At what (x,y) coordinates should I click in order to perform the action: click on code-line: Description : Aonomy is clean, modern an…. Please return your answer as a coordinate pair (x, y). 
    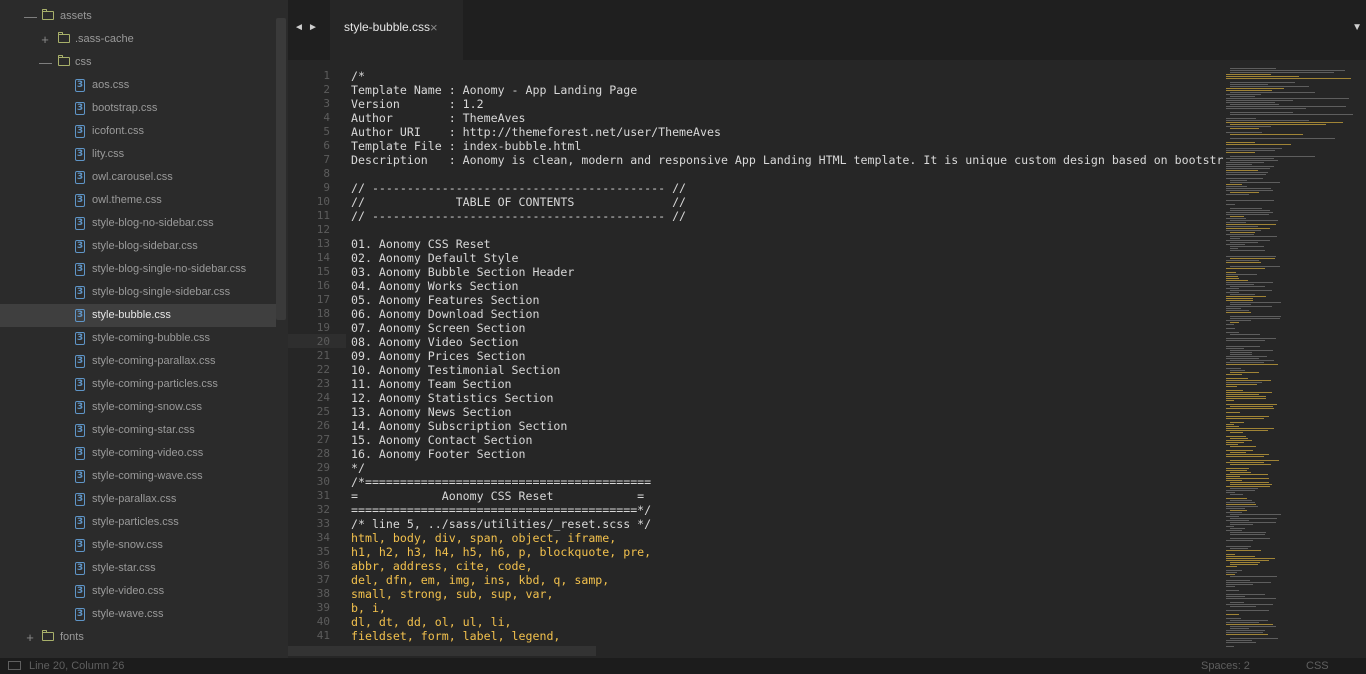
    Looking at the image, I should click on (787, 160).